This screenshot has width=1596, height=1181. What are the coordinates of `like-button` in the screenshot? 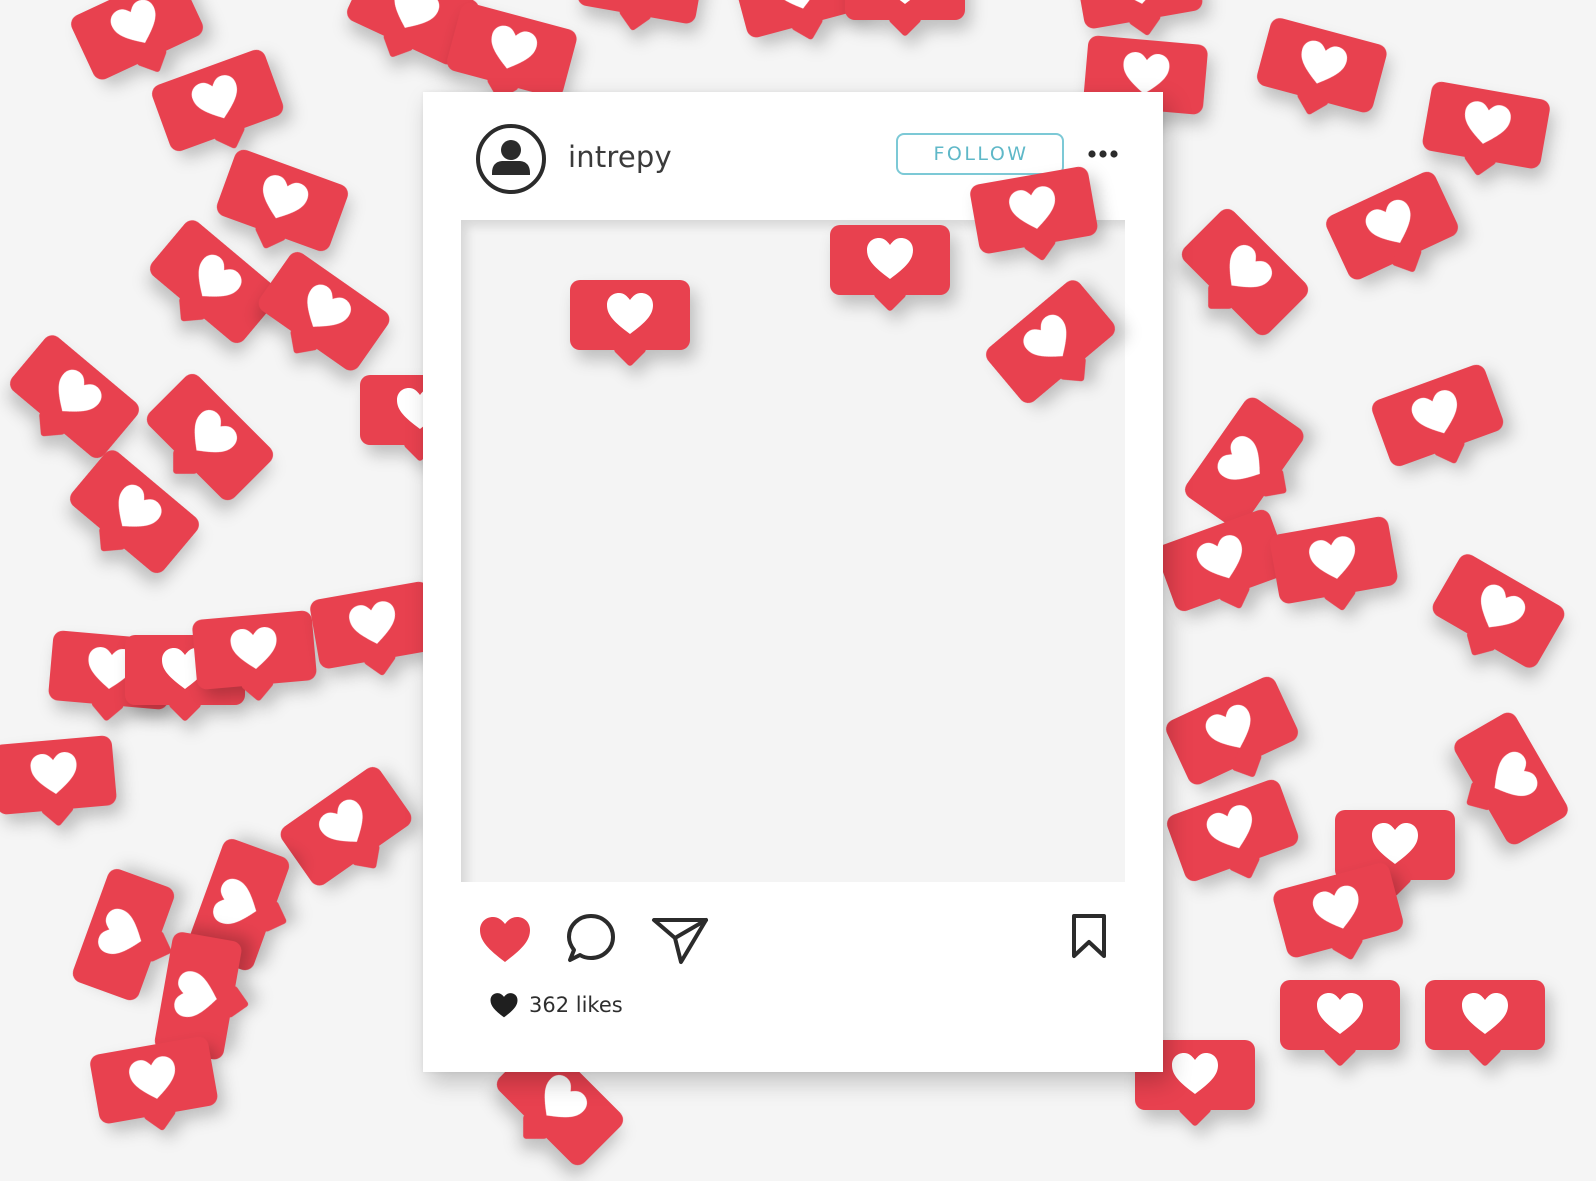 It's located at (505, 940).